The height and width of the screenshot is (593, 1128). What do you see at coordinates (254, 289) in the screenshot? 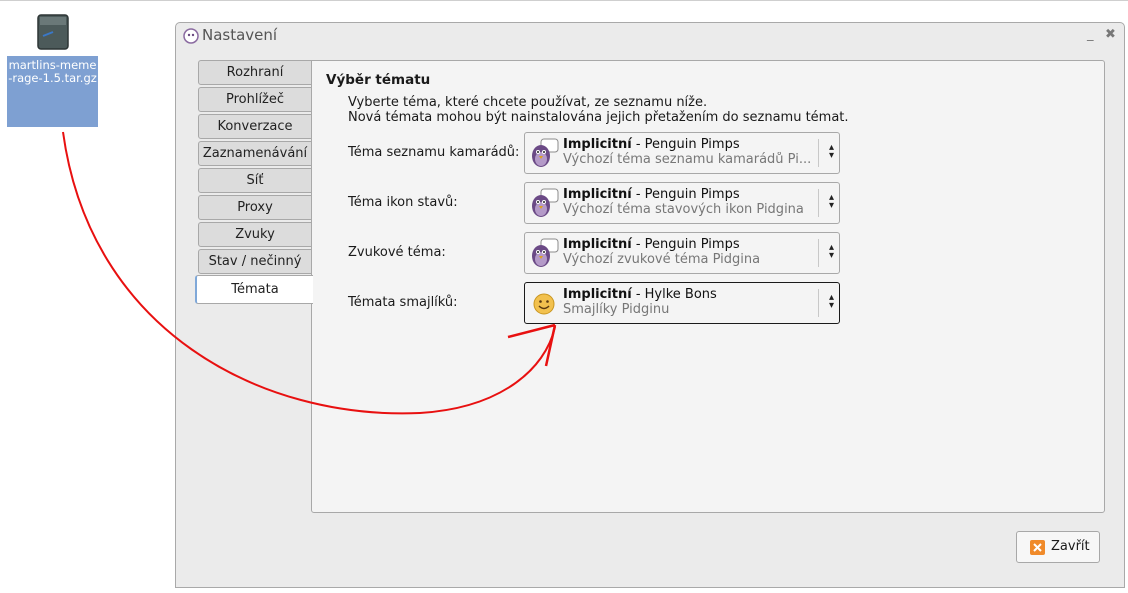
I see `tab-themes: Témata` at bounding box center [254, 289].